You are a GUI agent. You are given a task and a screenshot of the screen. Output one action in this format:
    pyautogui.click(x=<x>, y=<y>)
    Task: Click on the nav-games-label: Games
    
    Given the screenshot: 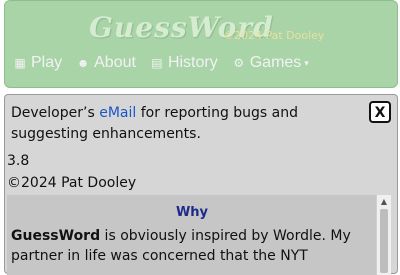 What is the action you would take?
    pyautogui.click(x=275, y=62)
    